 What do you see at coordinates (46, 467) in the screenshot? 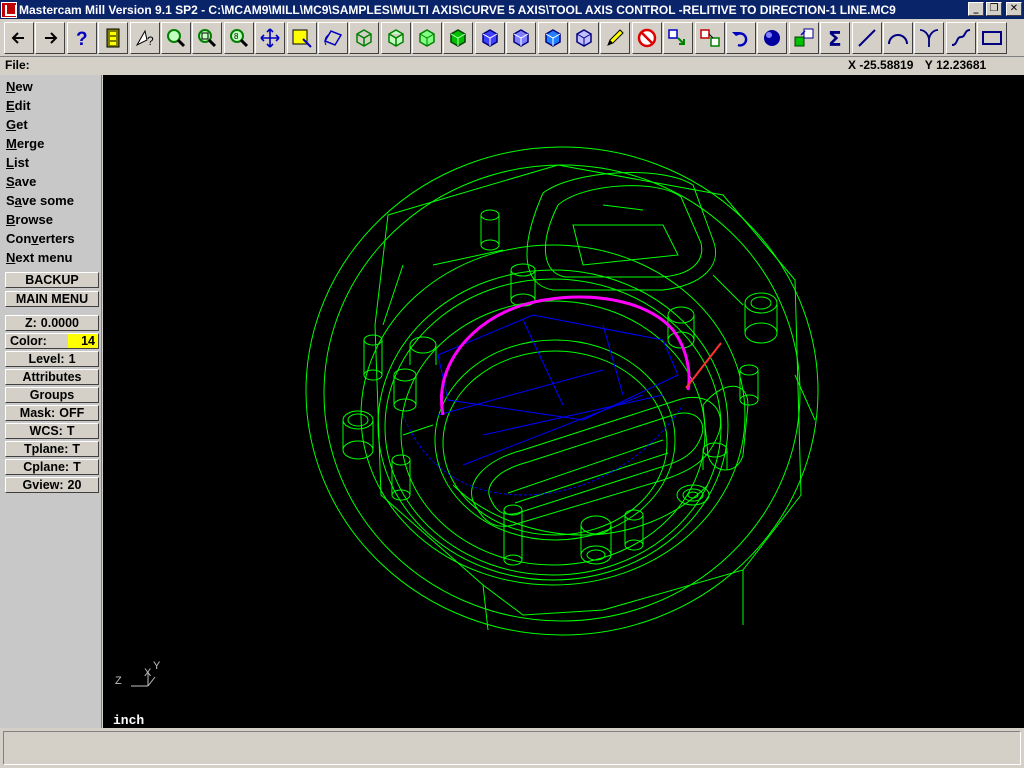
I see `cplane-label: Cplane:` at bounding box center [46, 467].